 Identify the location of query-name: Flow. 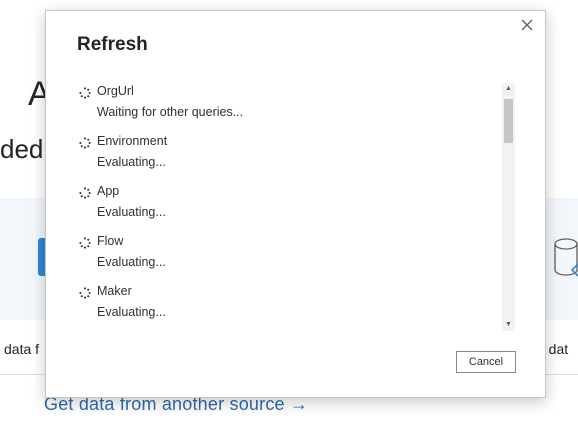
(110, 241).